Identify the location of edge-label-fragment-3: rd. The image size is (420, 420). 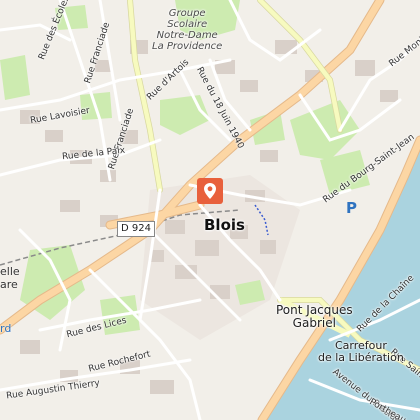
(6, 328).